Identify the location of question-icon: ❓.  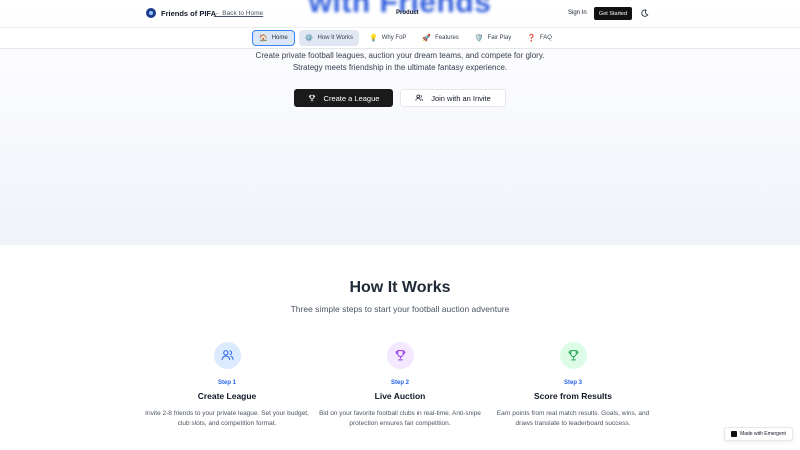
(531, 38).